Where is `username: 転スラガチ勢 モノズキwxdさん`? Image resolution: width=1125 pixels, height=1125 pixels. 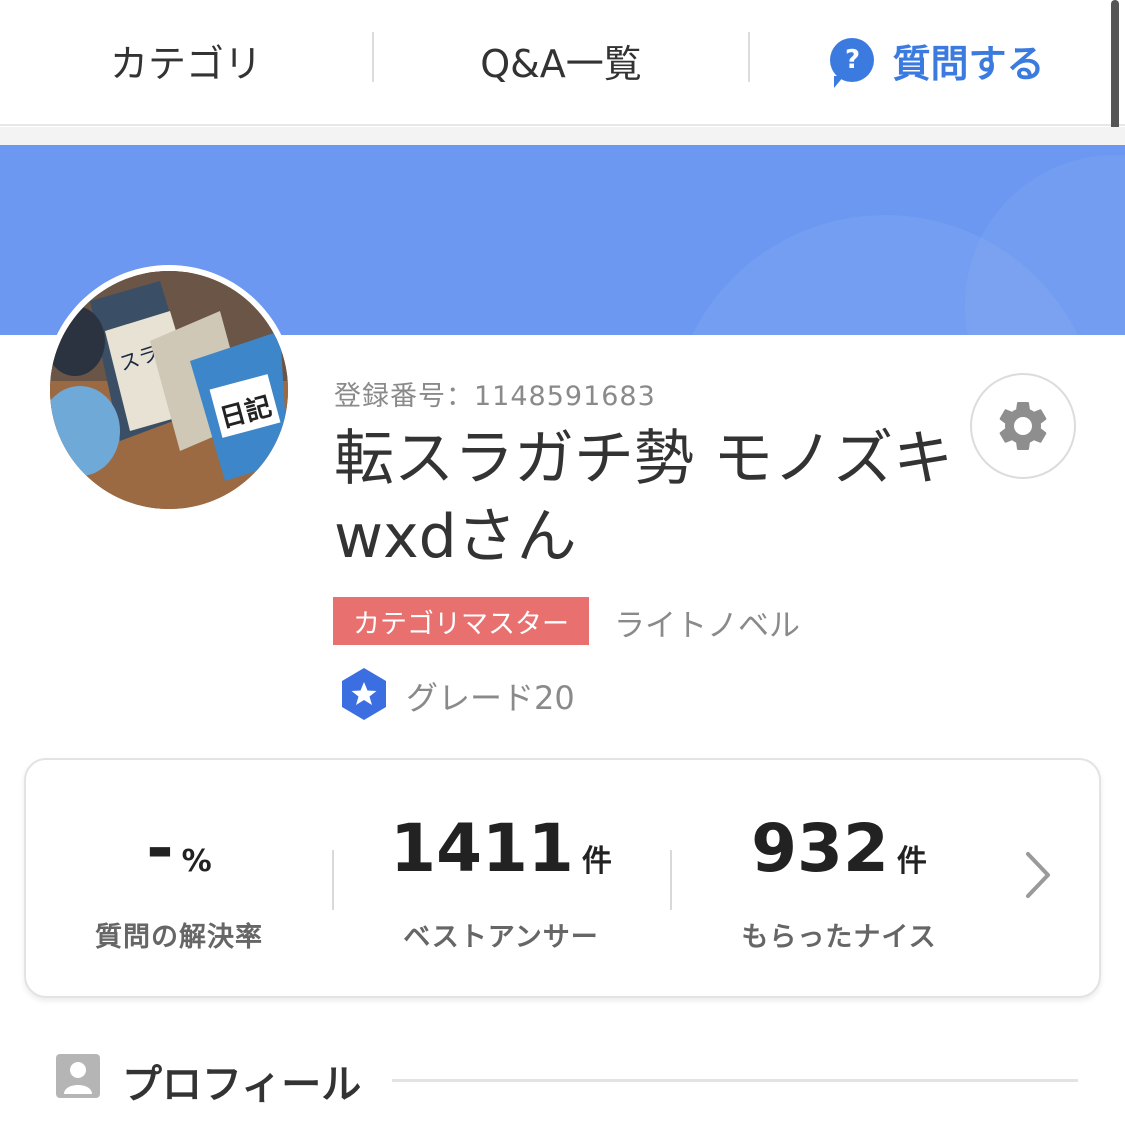 username: 転スラガチ勢 モノズキwxdさん is located at coordinates (644, 498).